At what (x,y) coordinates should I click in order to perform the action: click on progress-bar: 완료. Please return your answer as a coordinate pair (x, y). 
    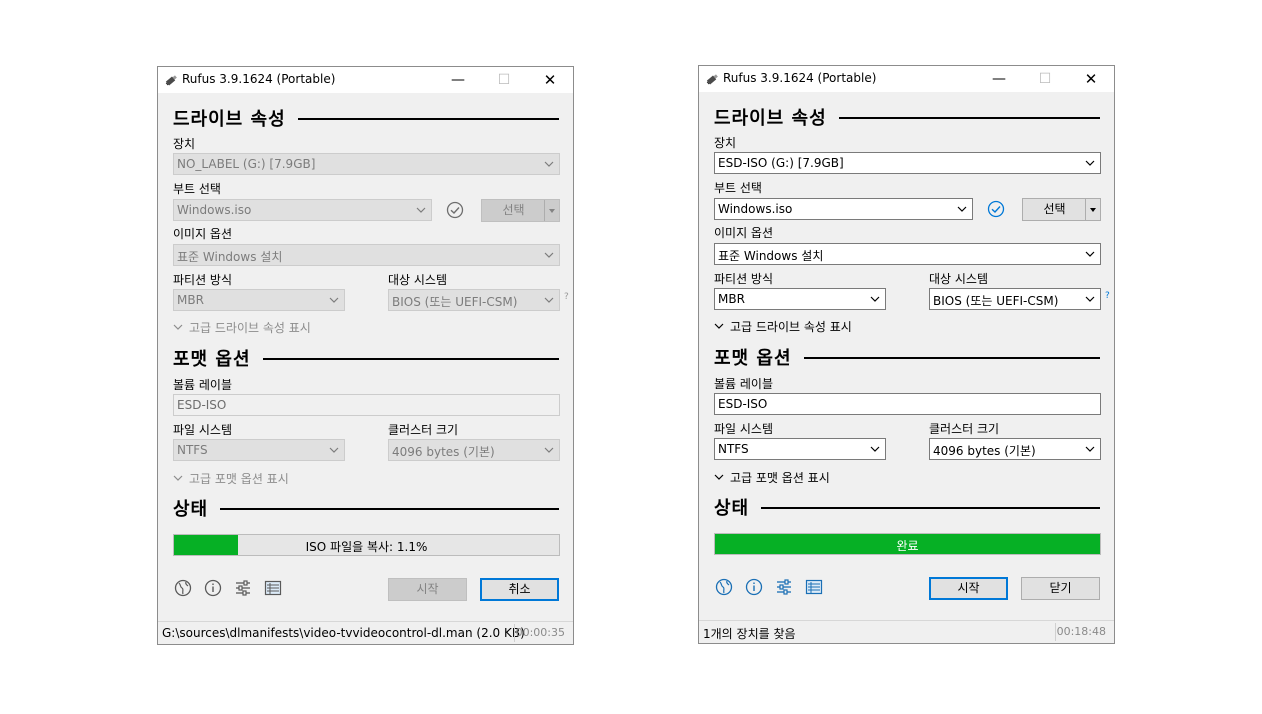
    Looking at the image, I should click on (907, 544).